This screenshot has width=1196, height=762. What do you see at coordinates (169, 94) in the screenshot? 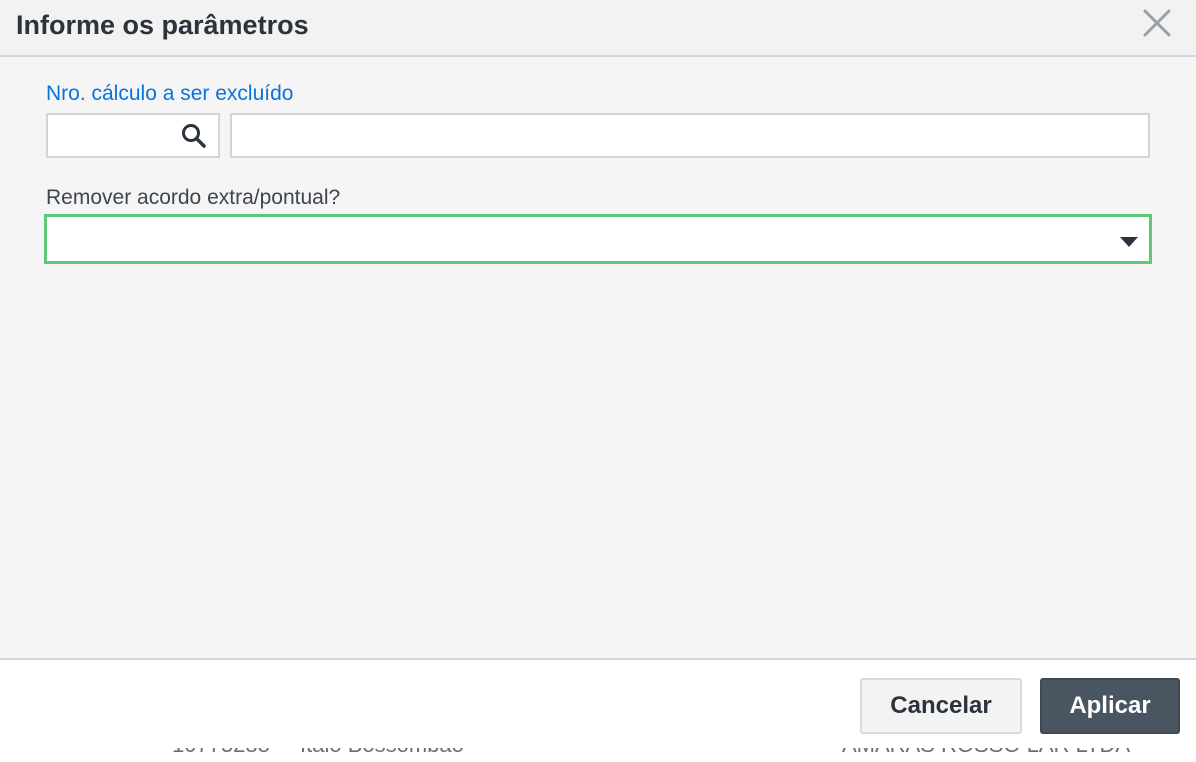
I see `calc-number-label: Nro. cálculo a ser excluído` at bounding box center [169, 94].